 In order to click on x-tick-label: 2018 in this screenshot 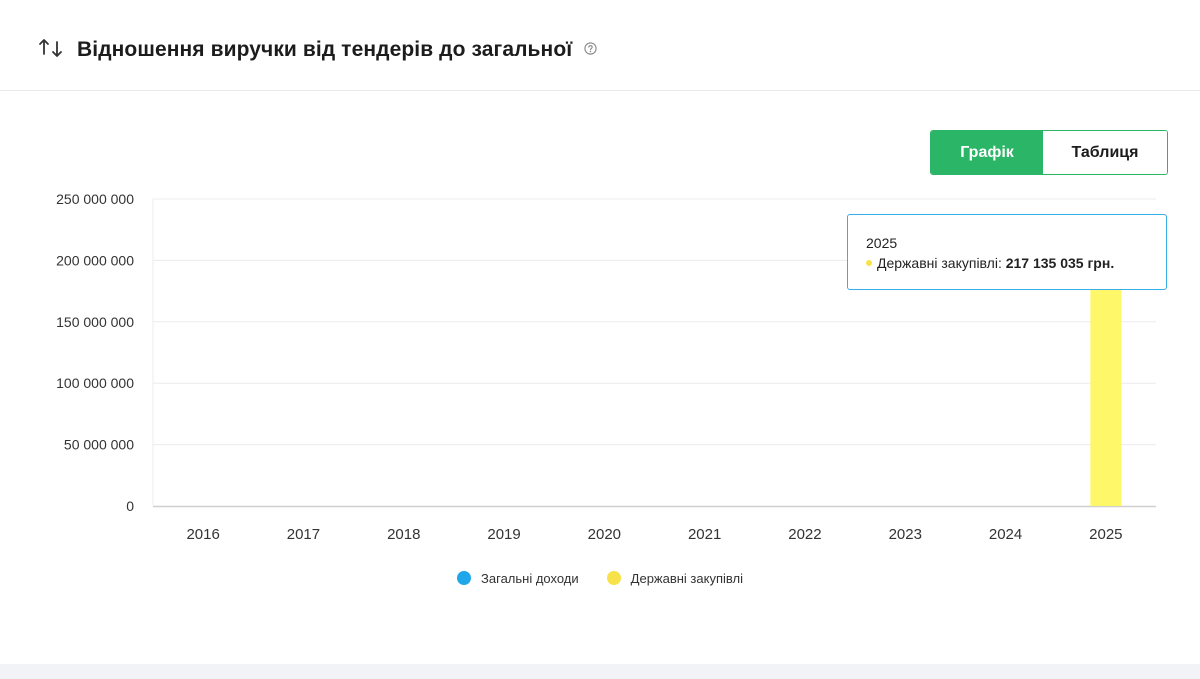, I will do `click(403, 534)`.